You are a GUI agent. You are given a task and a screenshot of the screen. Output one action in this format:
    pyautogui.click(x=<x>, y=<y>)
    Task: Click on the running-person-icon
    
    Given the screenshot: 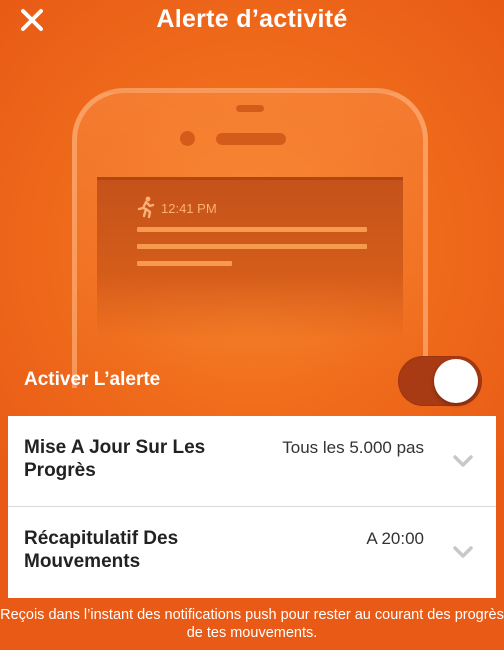 What is the action you would take?
    pyautogui.click(x=146, y=207)
    